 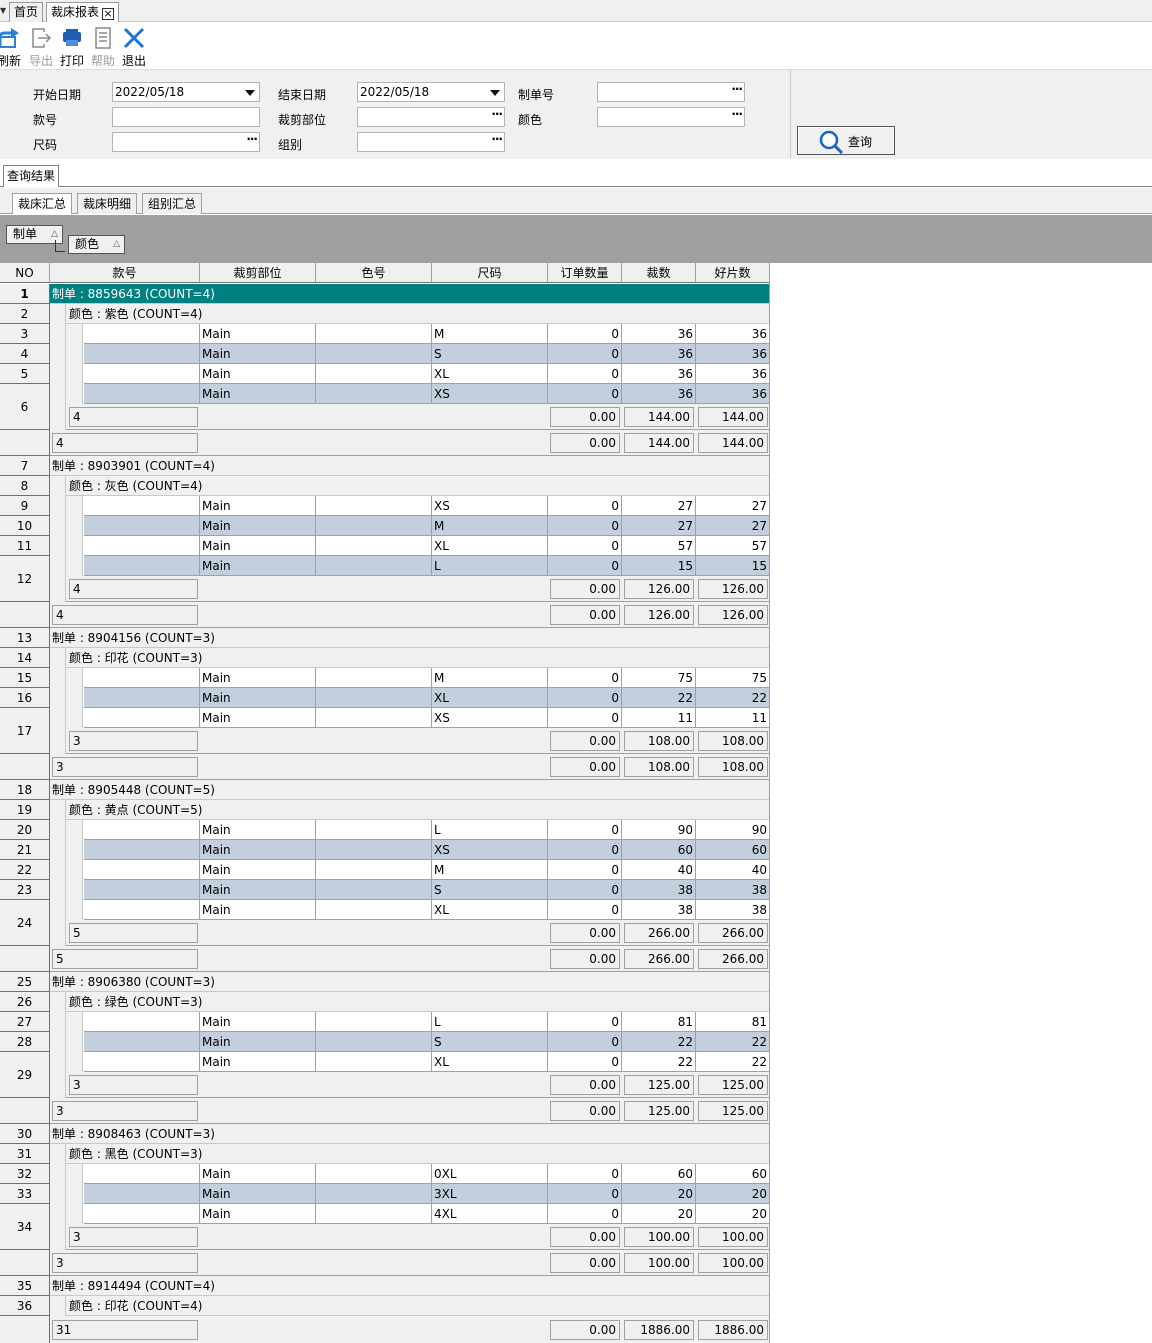 I want to click on table-row: Main L 0 15 15, so click(x=384, y=566).